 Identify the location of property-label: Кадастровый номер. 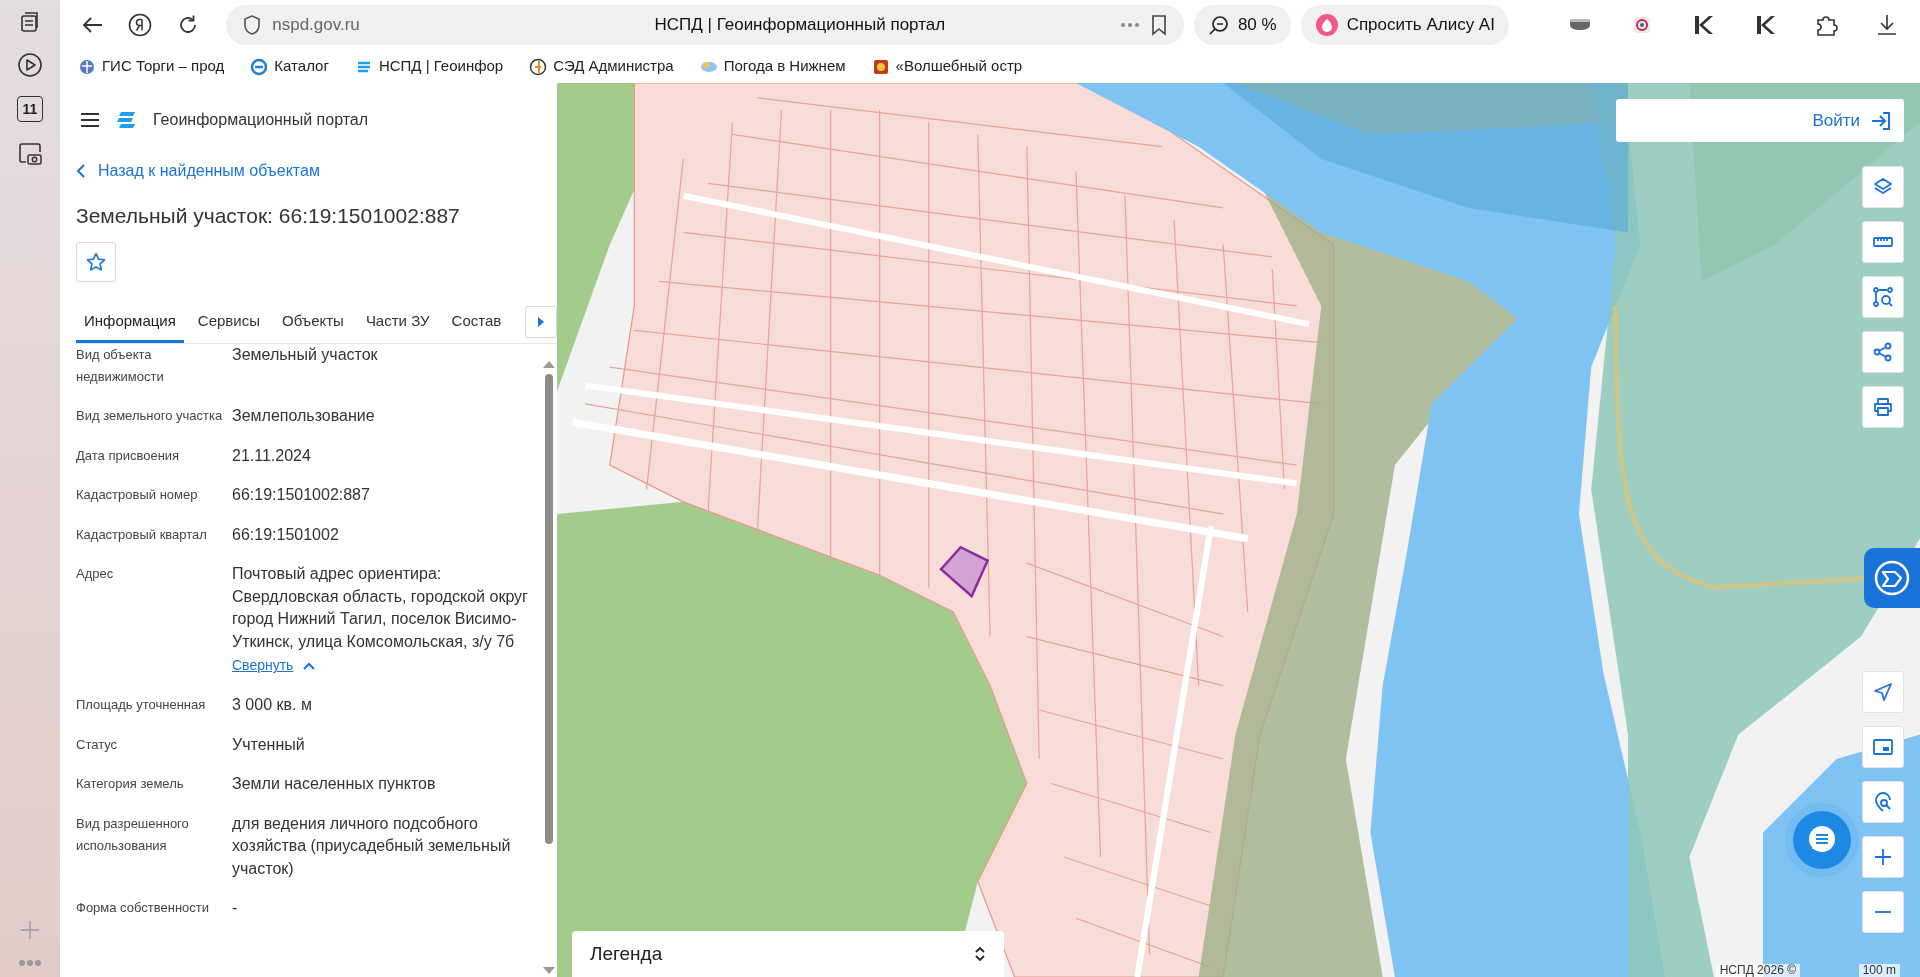
(137, 495).